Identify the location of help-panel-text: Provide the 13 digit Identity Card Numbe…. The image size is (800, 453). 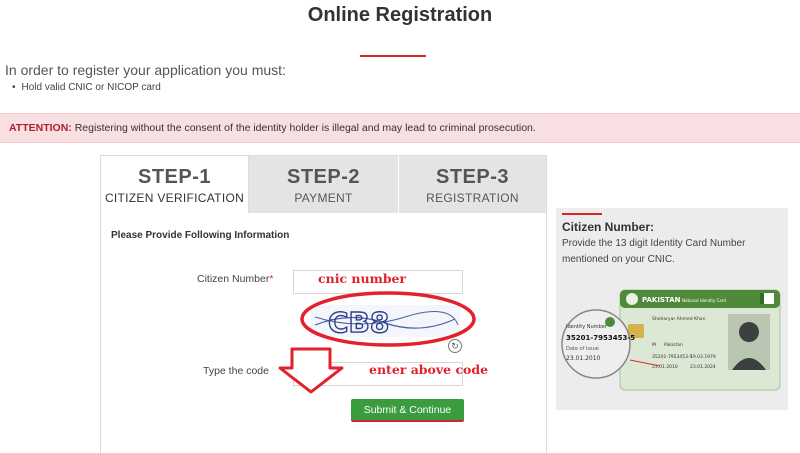
(654, 251).